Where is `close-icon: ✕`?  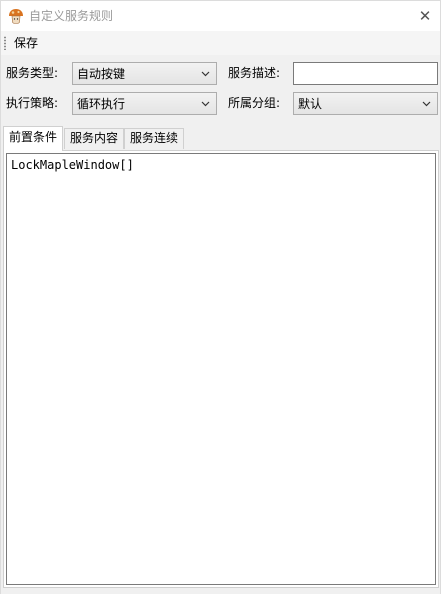
close-icon: ✕ is located at coordinates (425, 16).